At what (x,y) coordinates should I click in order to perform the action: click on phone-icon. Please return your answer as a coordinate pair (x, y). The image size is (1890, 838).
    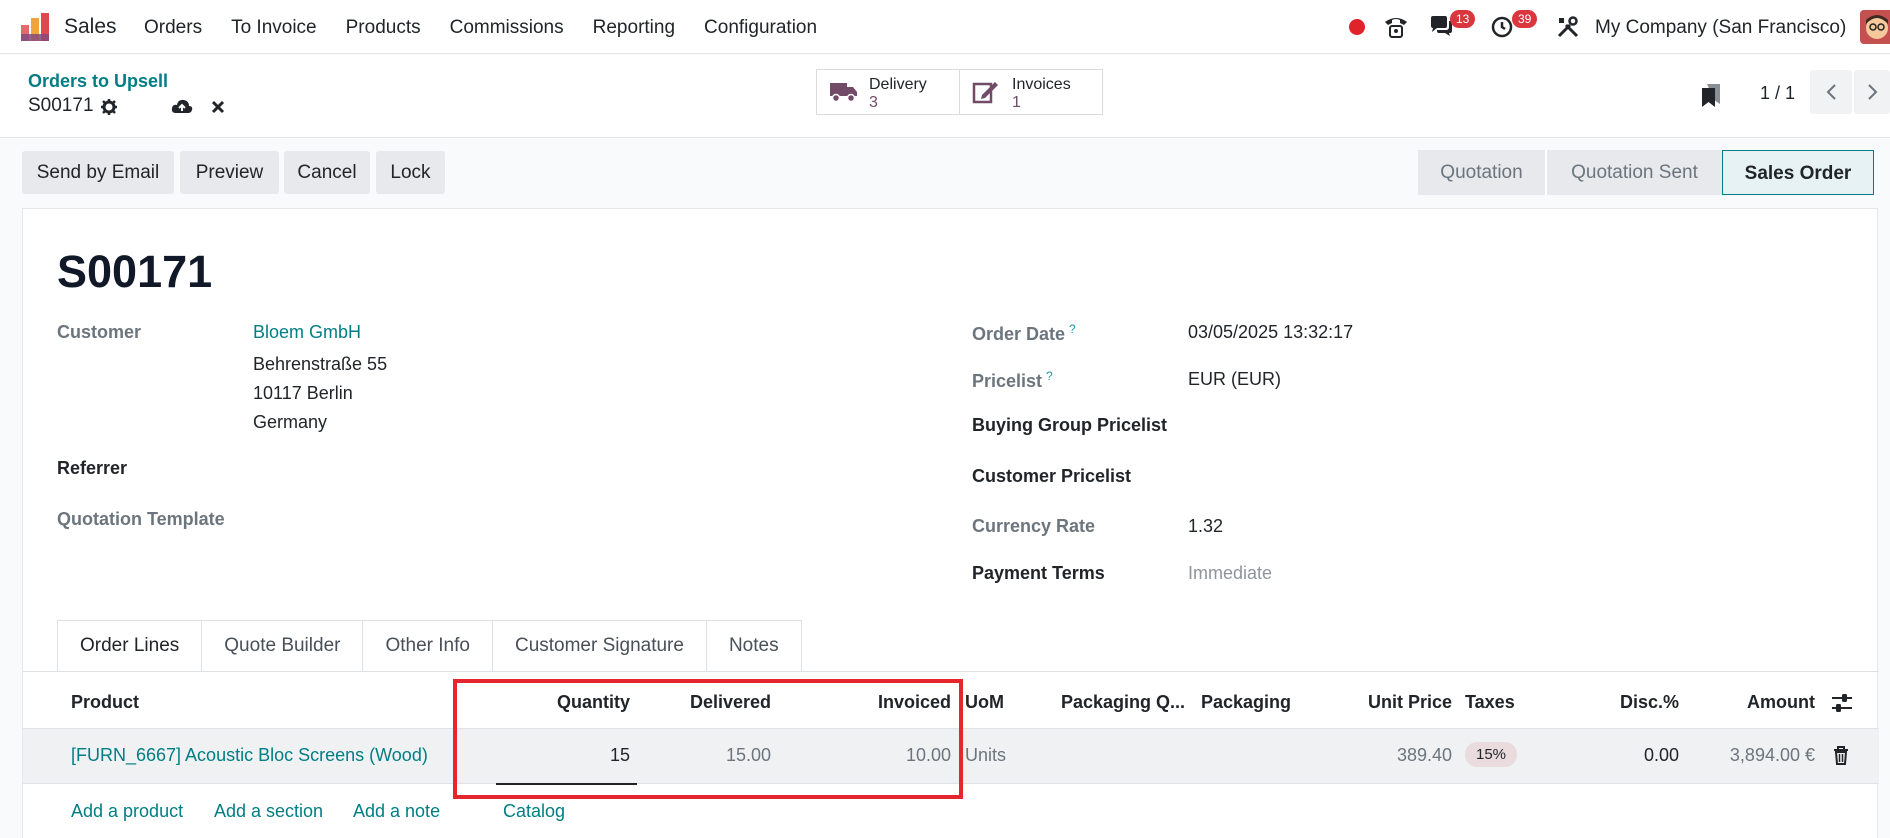
    Looking at the image, I should click on (1396, 27).